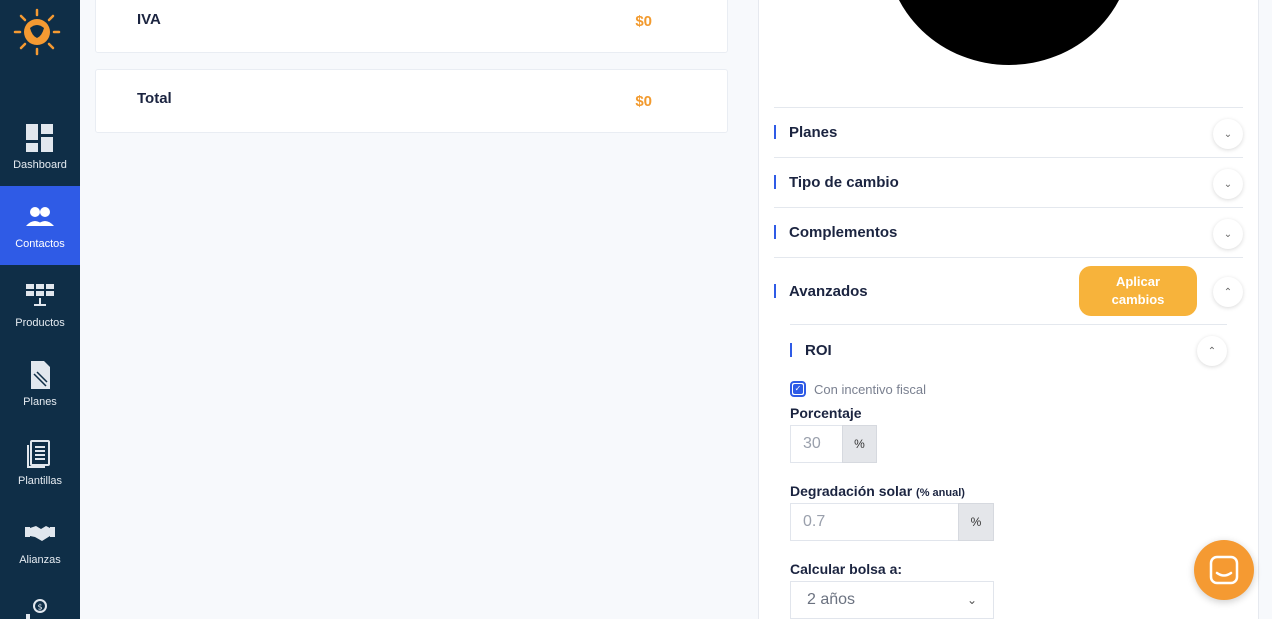 This screenshot has width=1272, height=619. I want to click on dashboard-icon, so click(39, 137).